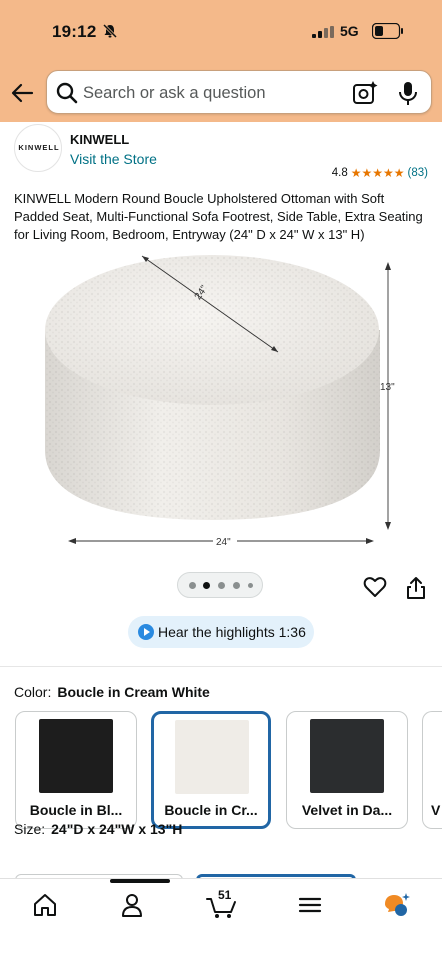 The height and width of the screenshot is (960, 442). Describe the element at coordinates (113, 159) in the screenshot. I see `visit-store-link: Visit the Store` at that location.